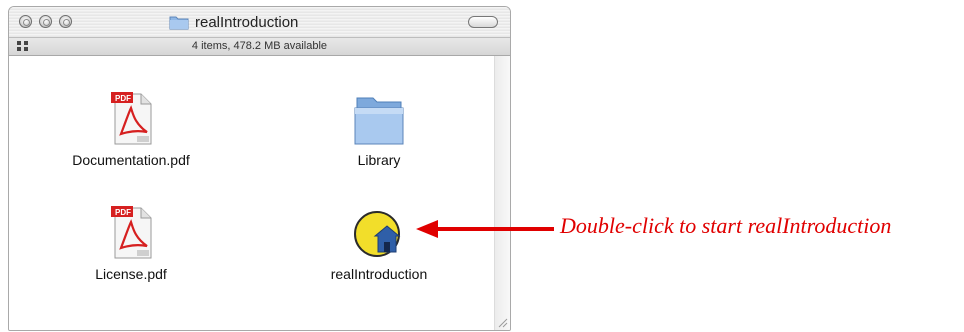  Describe the element at coordinates (483, 22) in the screenshot. I see `toolbar-toggle-button` at that location.